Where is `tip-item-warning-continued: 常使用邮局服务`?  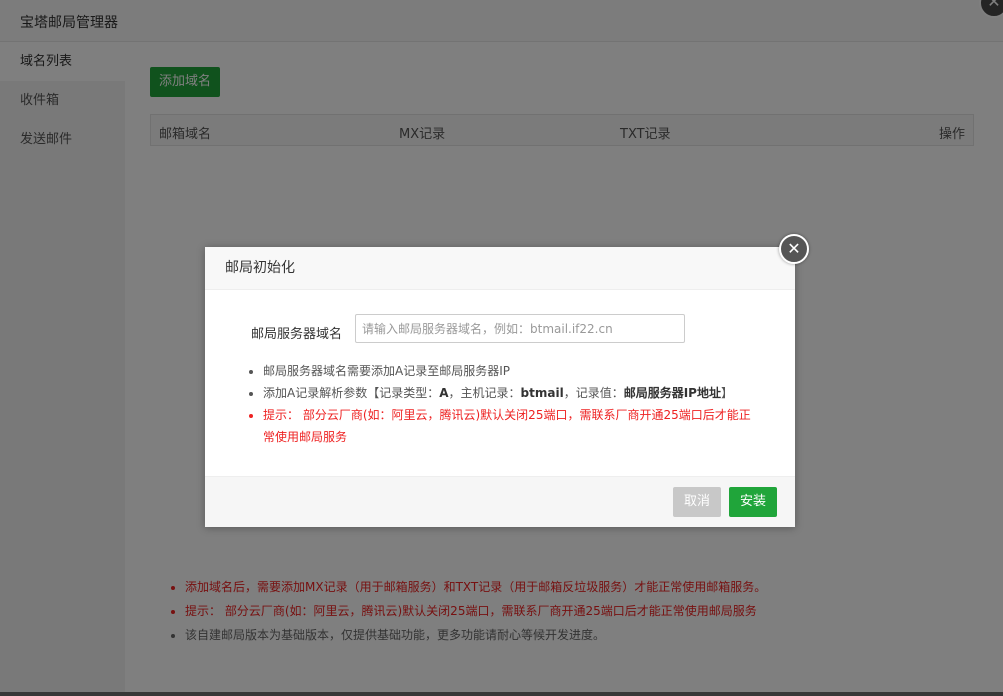
tip-item-warning-continued: 常使用邮局服务 is located at coordinates (505, 437).